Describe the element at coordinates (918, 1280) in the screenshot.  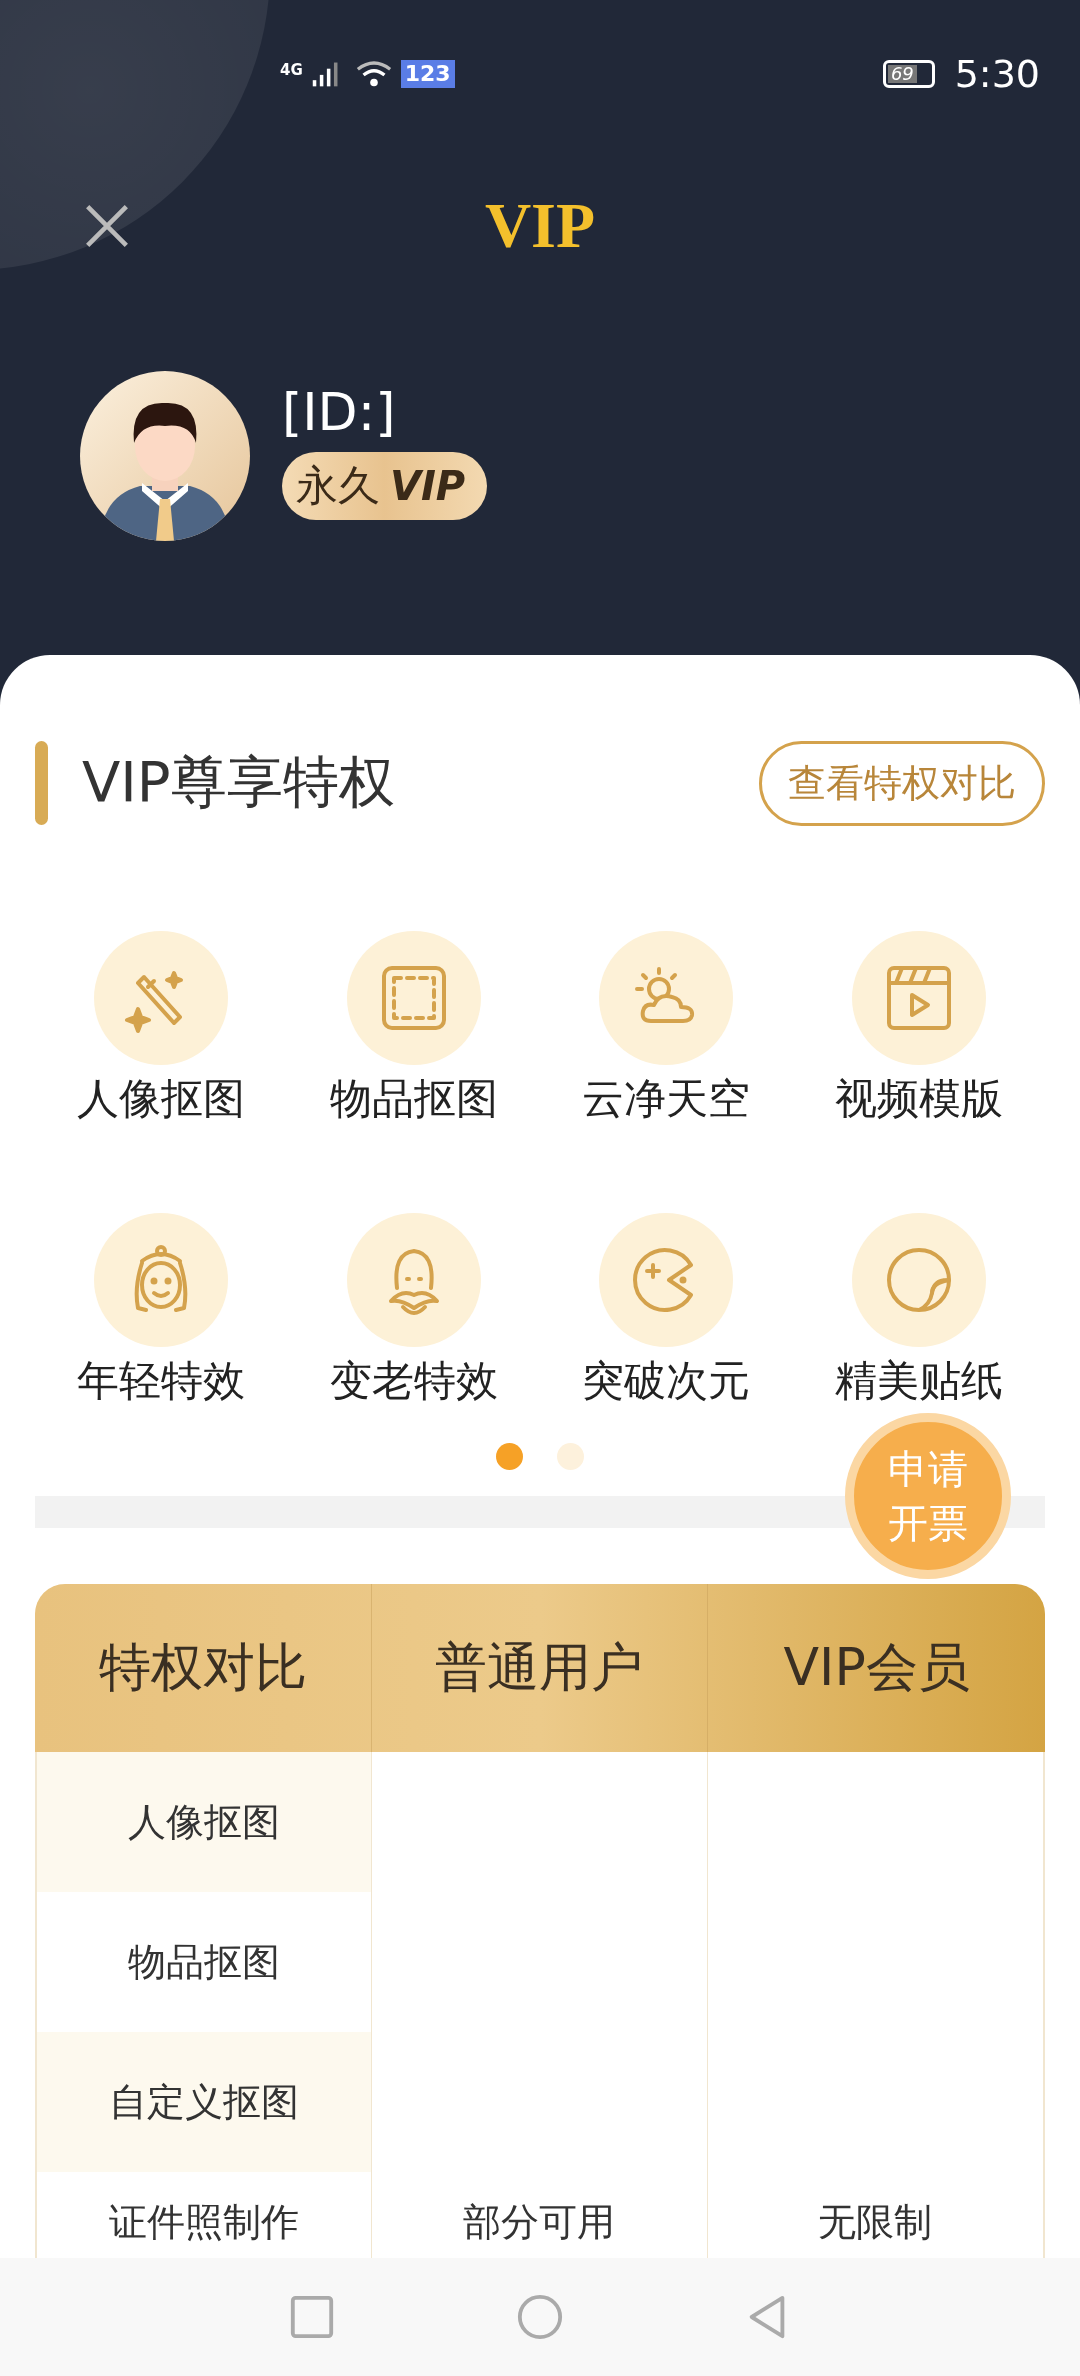
I see `feature-sticker-icon` at that location.